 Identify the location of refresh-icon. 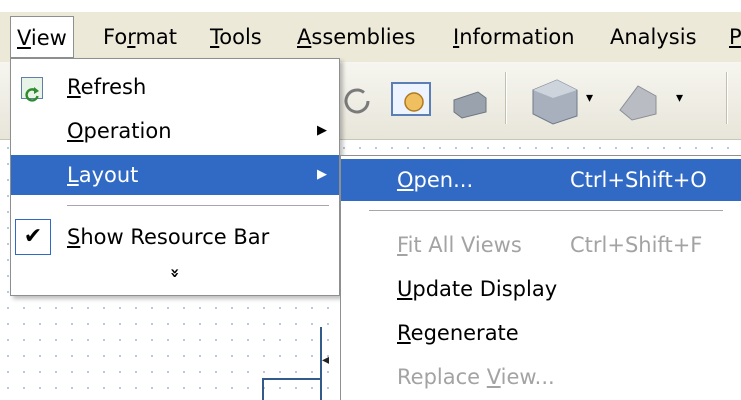
(32, 89).